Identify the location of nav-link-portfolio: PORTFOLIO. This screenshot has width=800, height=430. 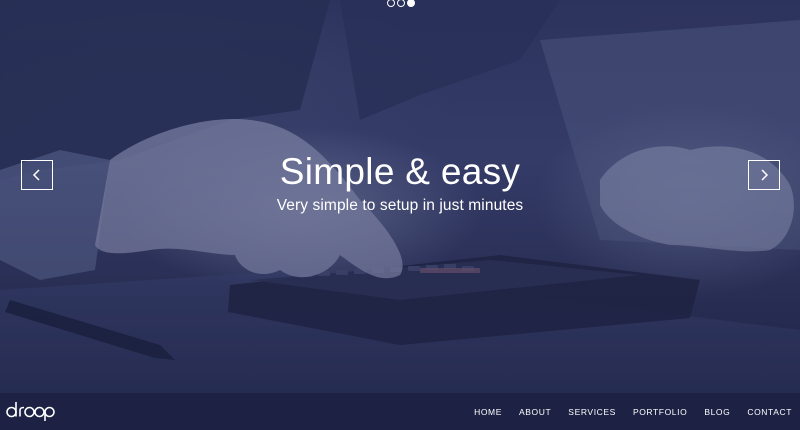
(660, 412).